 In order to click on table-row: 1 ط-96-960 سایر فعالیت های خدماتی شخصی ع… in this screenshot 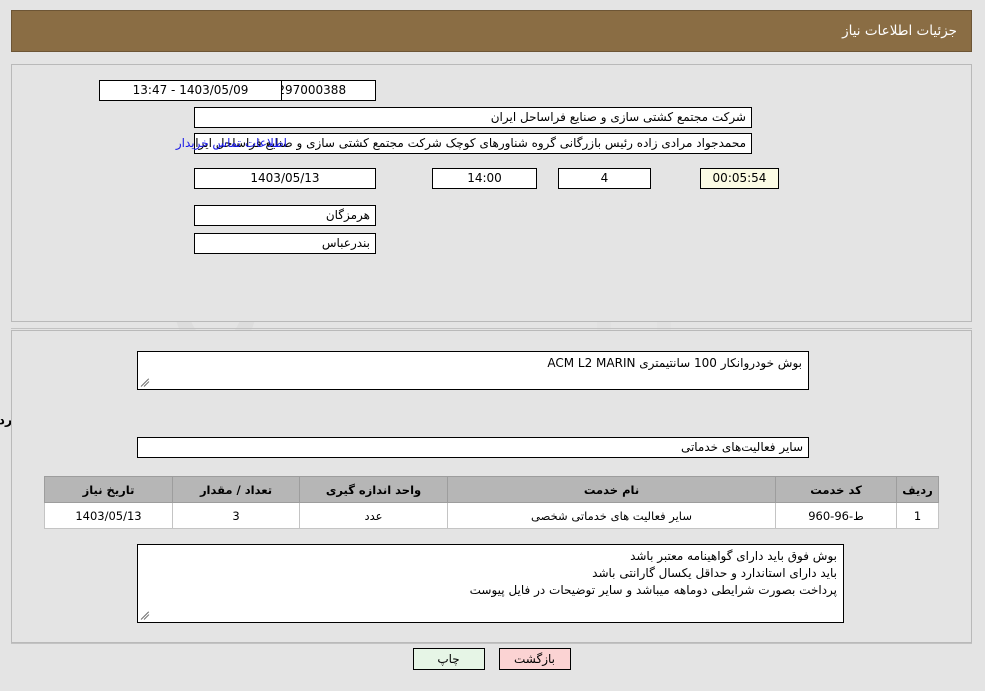, I will do `click(492, 515)`.